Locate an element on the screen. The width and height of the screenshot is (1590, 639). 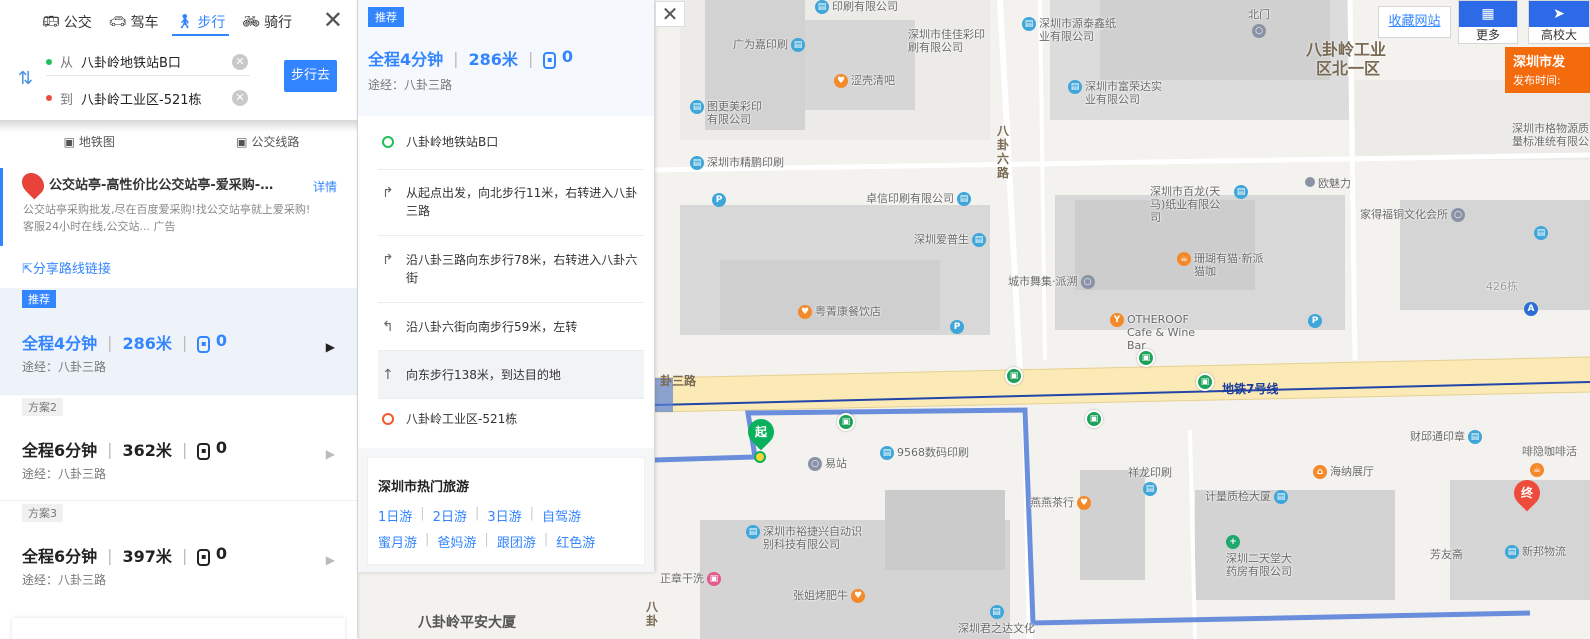
ad-detail-link: 详情 is located at coordinates (325, 186).